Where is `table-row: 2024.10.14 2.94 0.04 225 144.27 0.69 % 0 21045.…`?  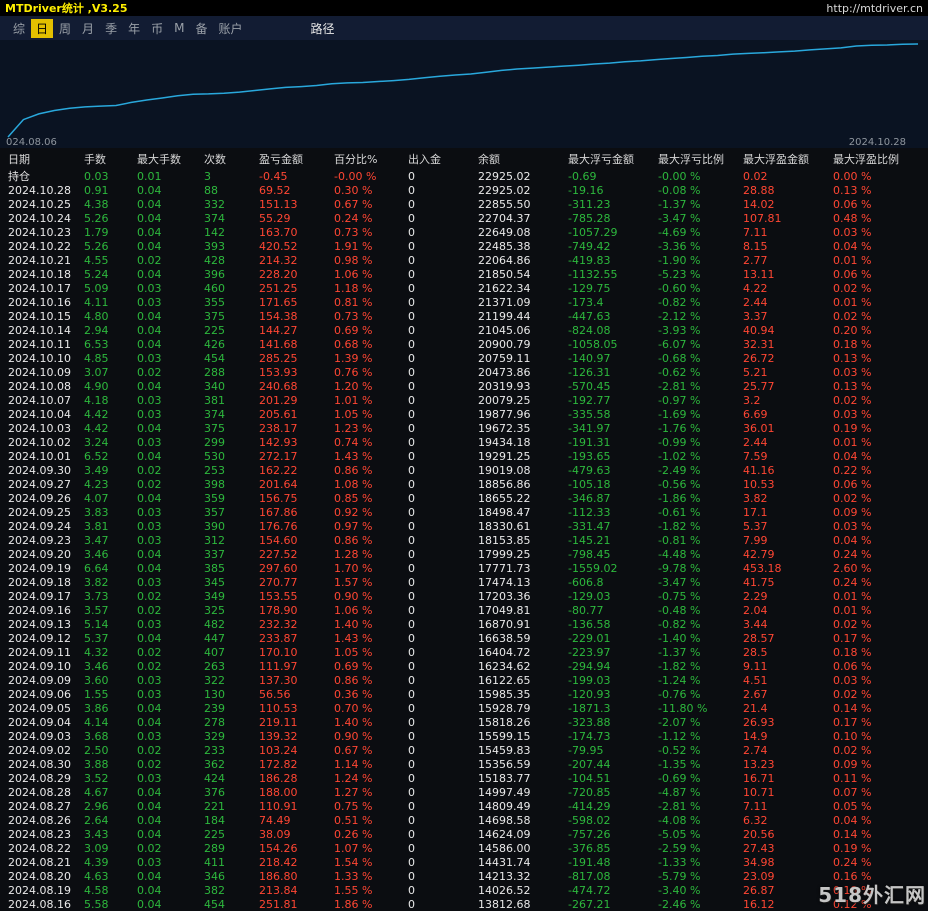
table-row: 2024.10.14 2.94 0.04 225 144.27 0.69 % 0 21045.… is located at coordinates (468, 331).